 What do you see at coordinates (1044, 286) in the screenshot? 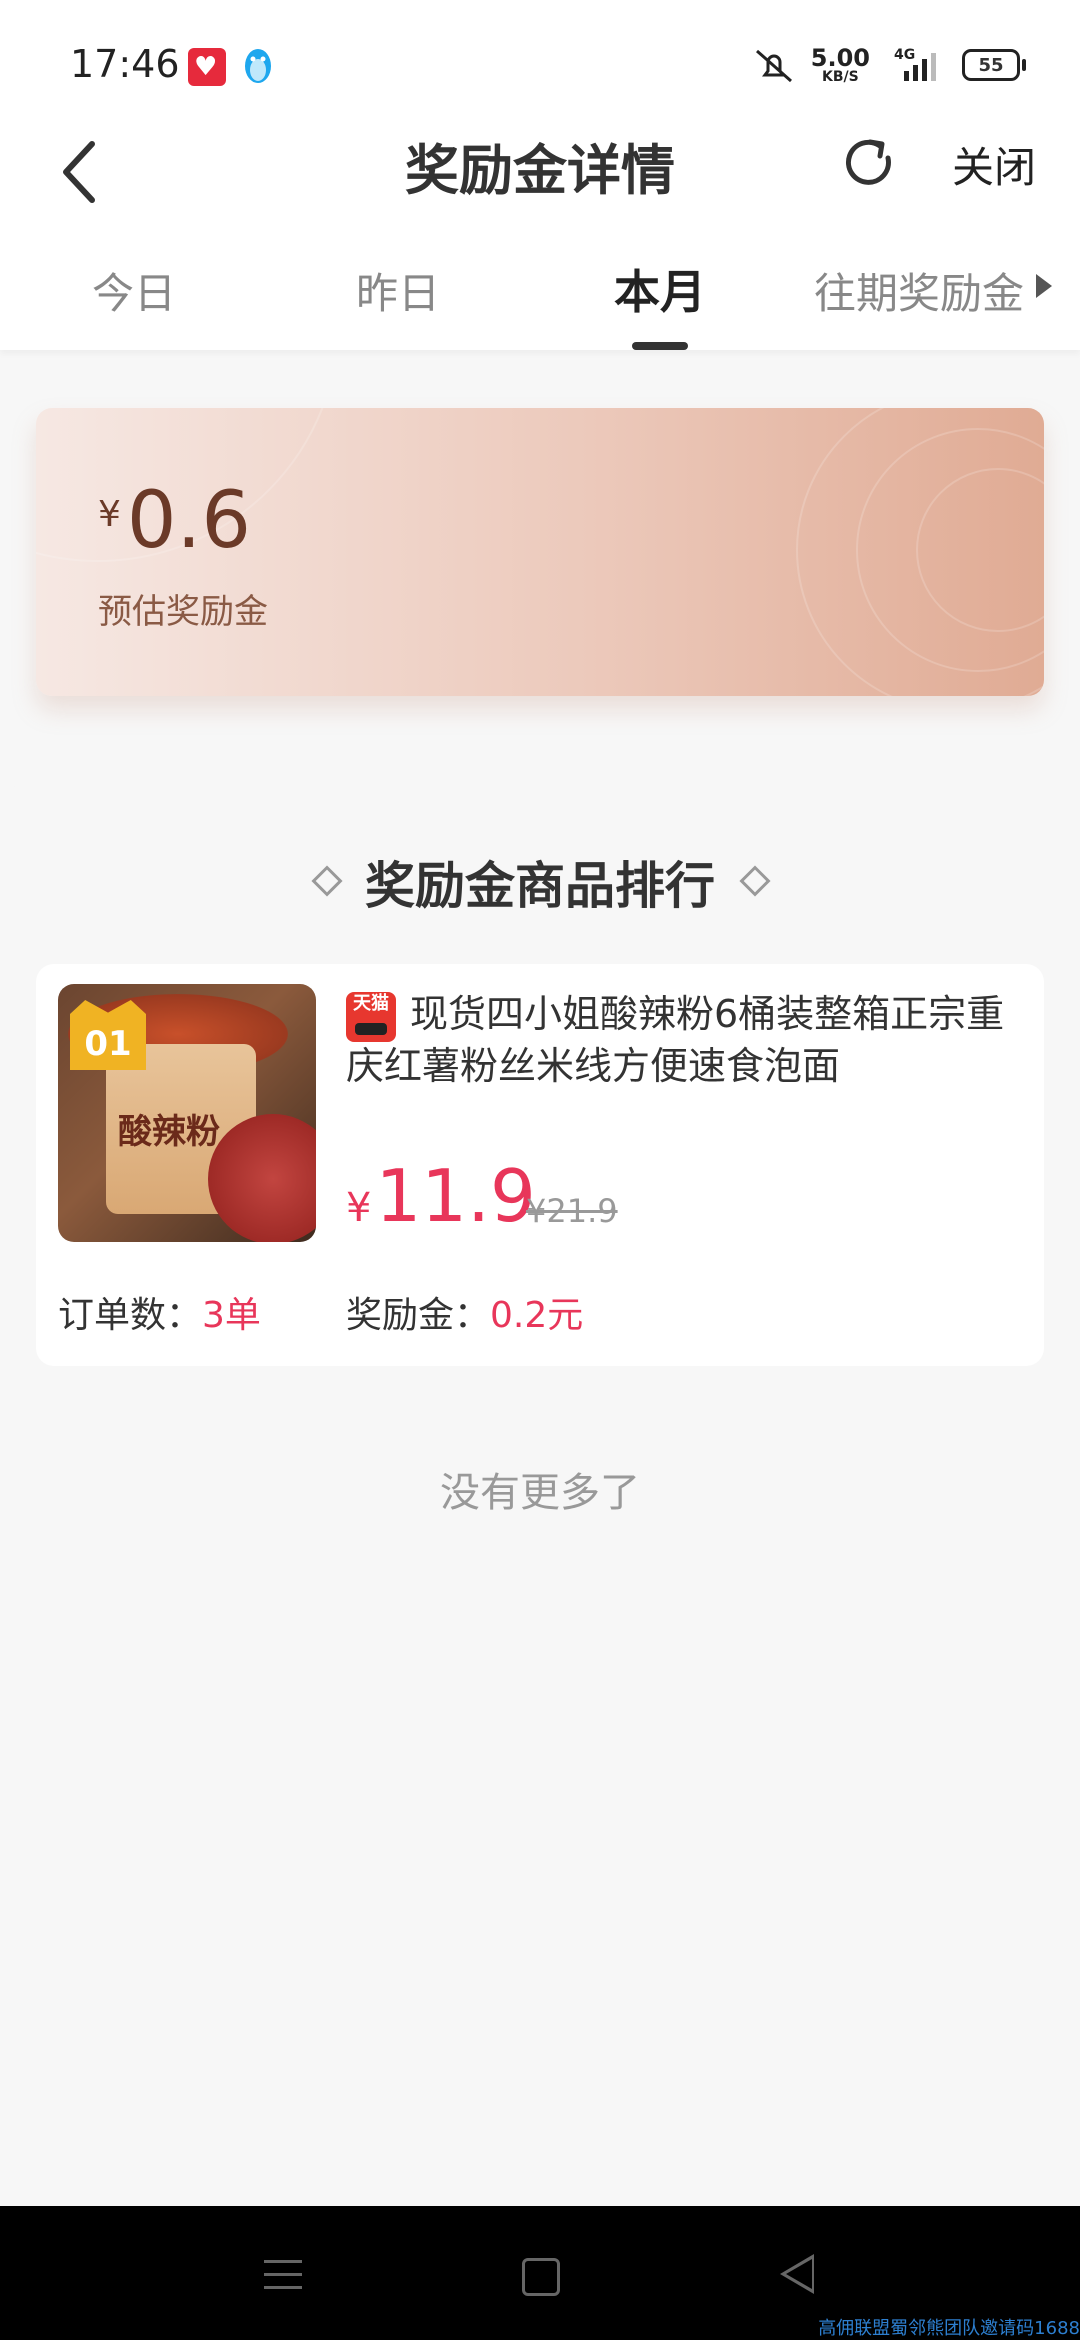
I see `tab-scroll-arrow-icon` at bounding box center [1044, 286].